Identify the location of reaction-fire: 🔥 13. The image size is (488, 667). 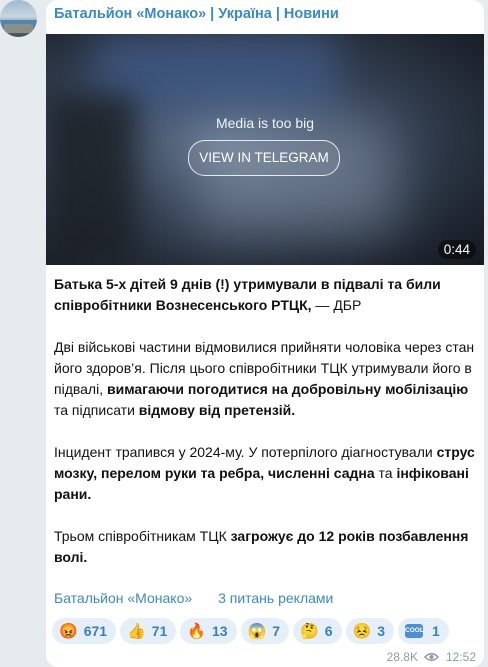
(208, 631).